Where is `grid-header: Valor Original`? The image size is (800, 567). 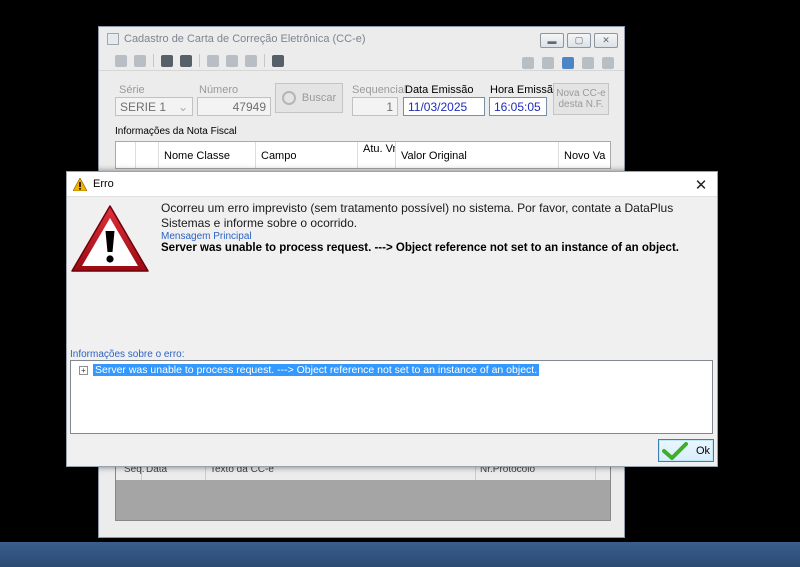
grid-header: Valor Original is located at coordinates (477, 155).